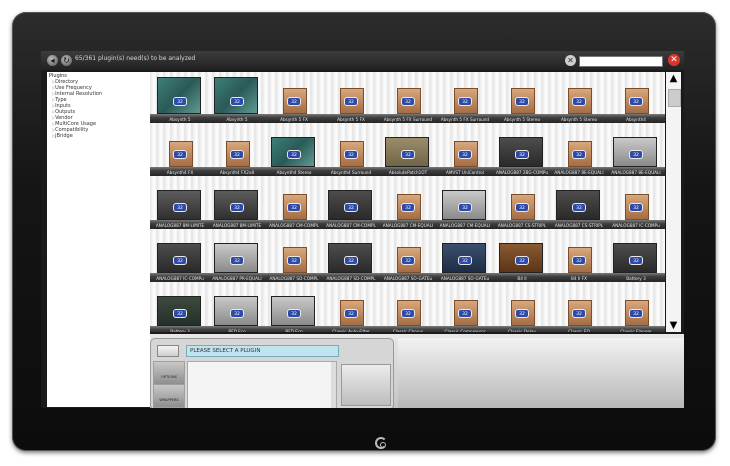 The width and height of the screenshot is (730, 466). Describe the element at coordinates (465, 225) in the screenshot. I see `plugin-label: ANALOG887 CM-EQUALI` at that location.